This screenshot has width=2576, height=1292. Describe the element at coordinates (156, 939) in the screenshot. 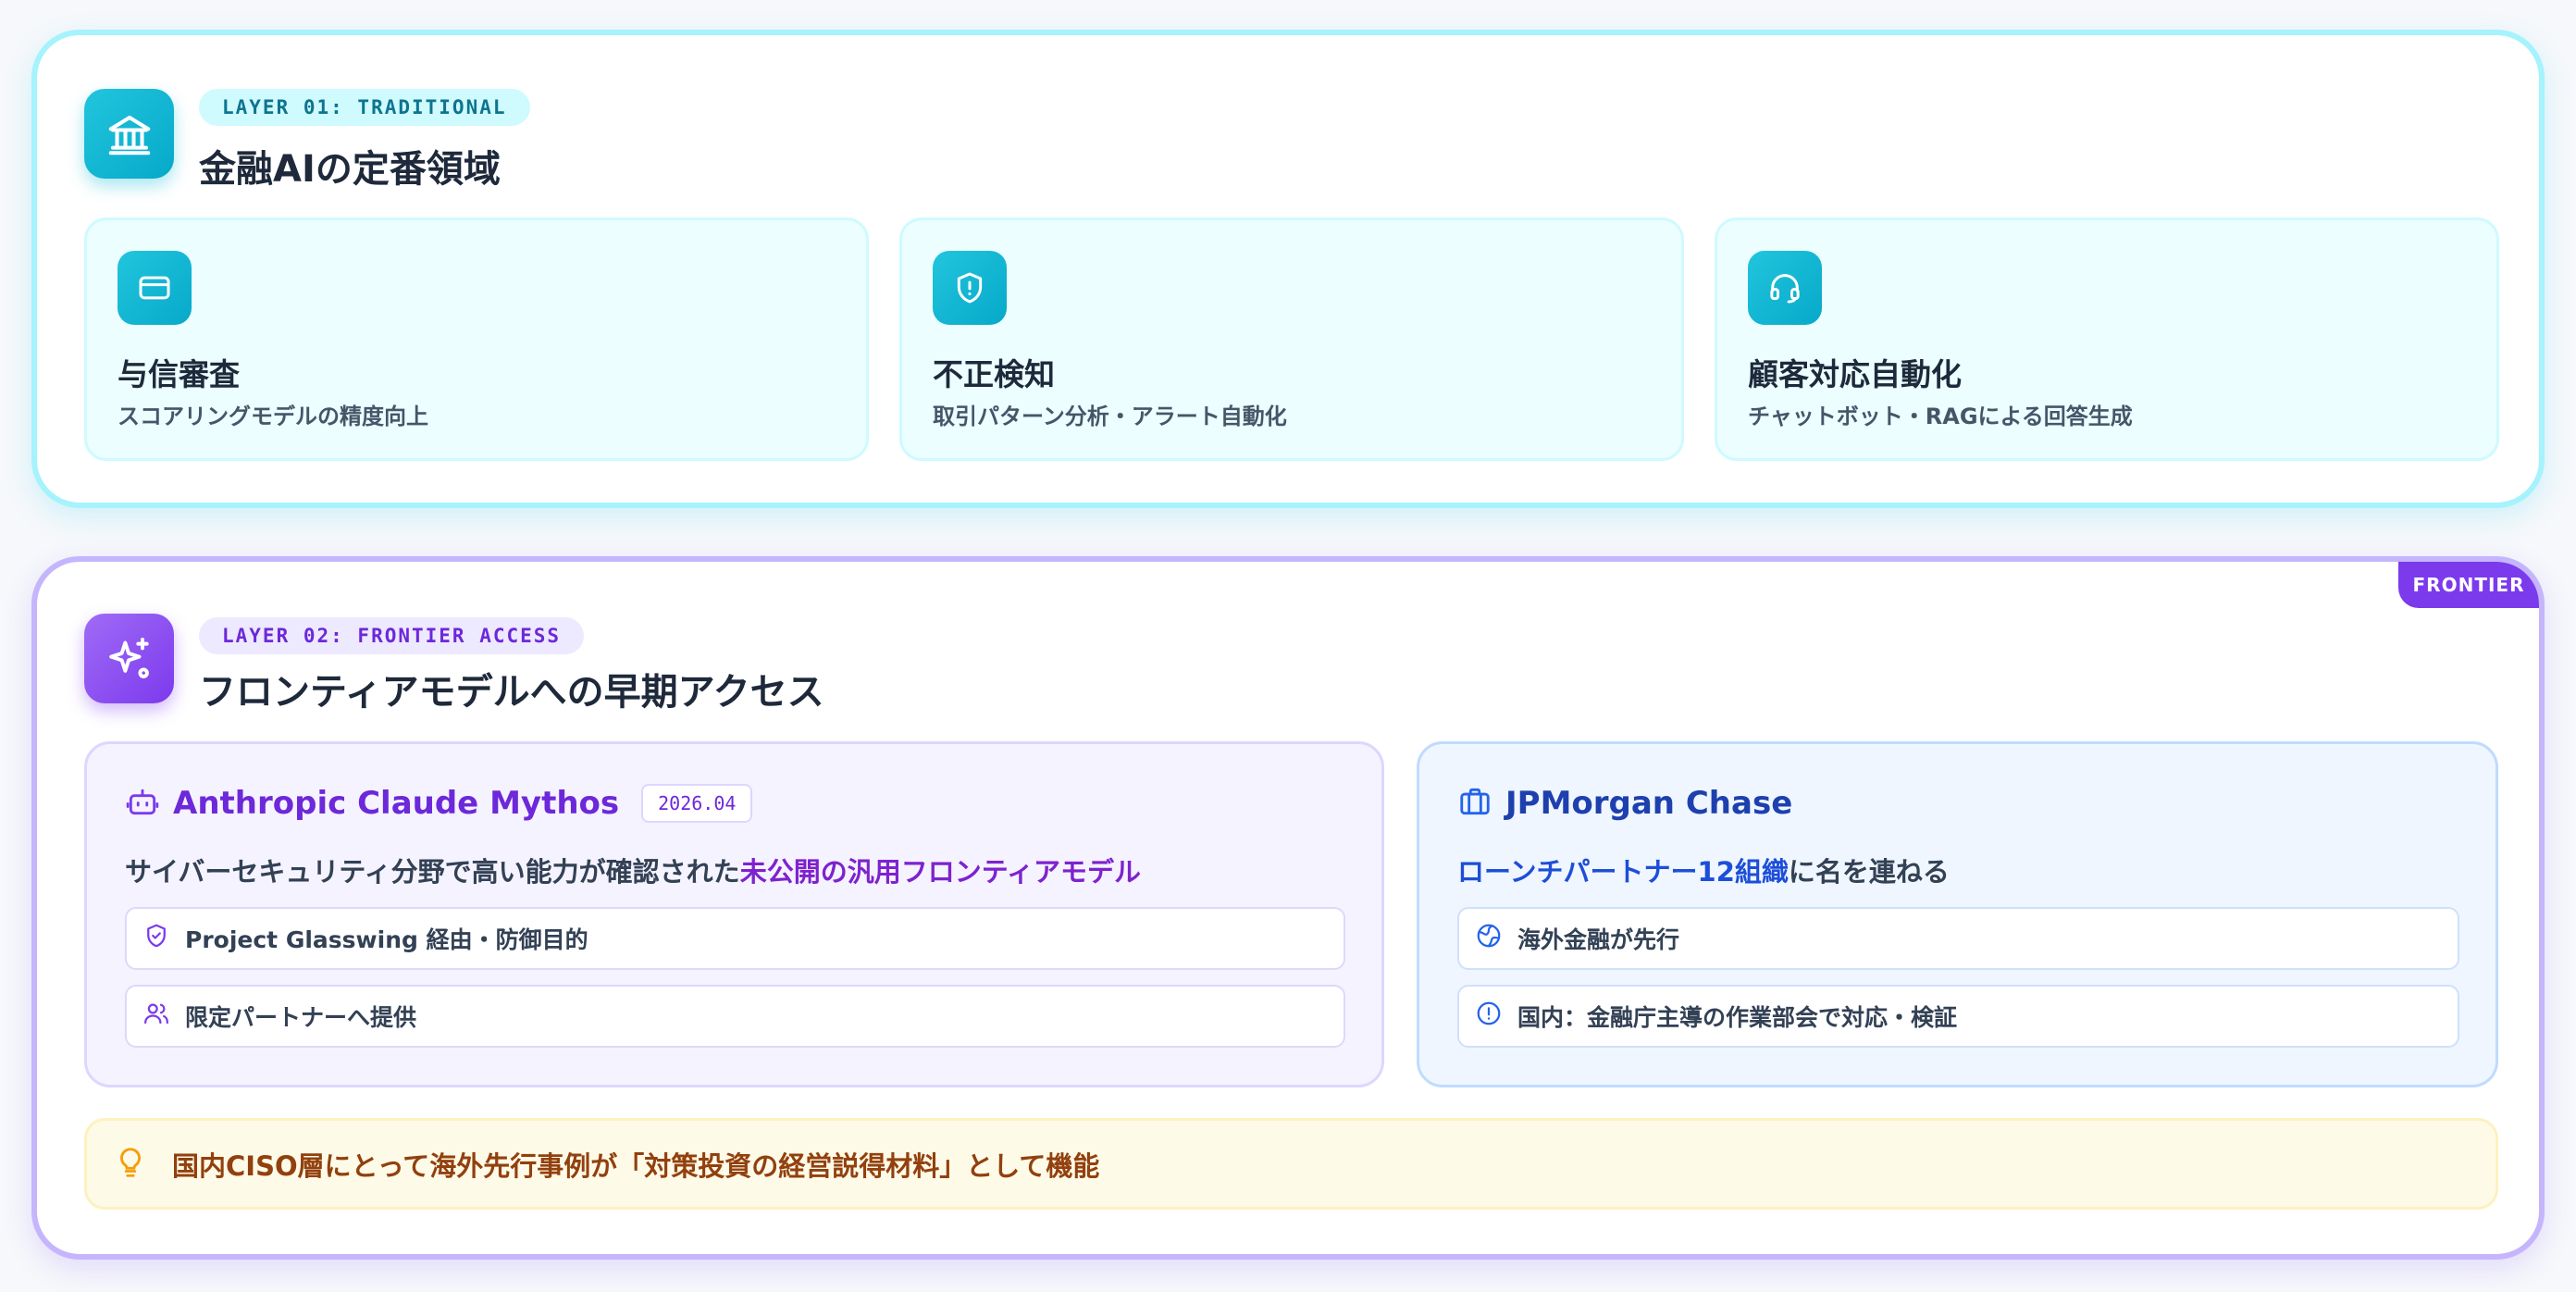

I see `shield-check-icon` at that location.